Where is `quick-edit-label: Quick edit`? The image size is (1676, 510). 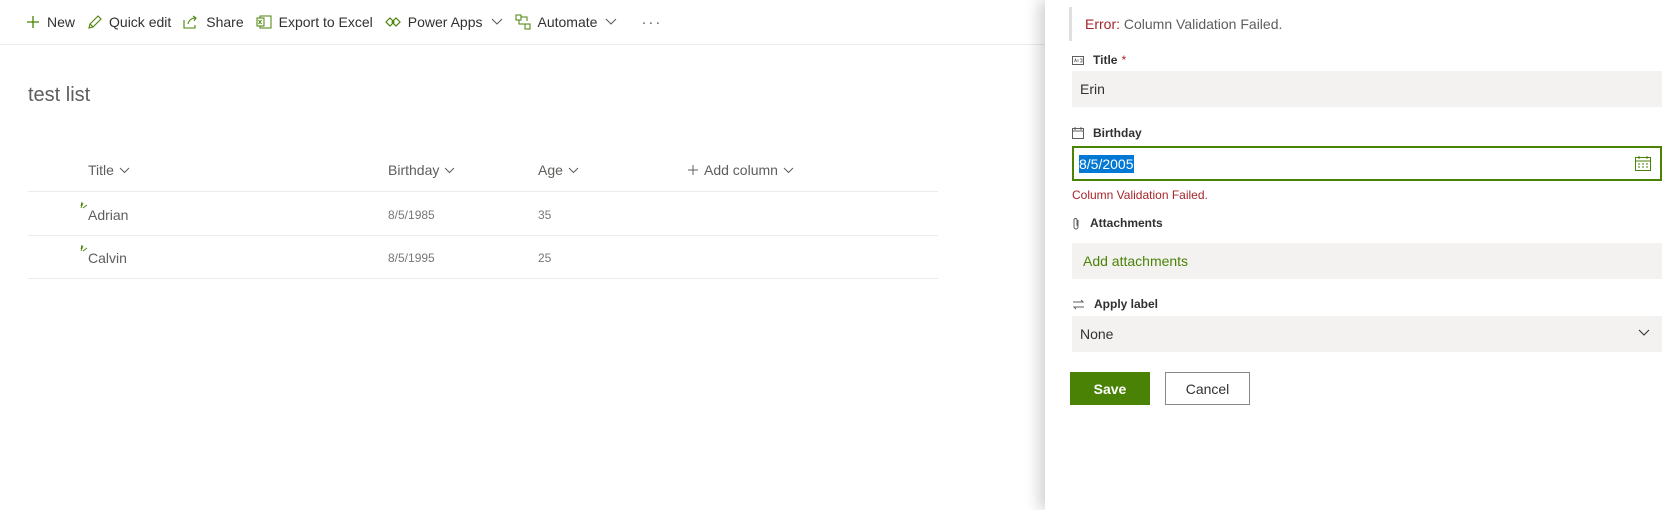 quick-edit-label: Quick edit is located at coordinates (140, 22).